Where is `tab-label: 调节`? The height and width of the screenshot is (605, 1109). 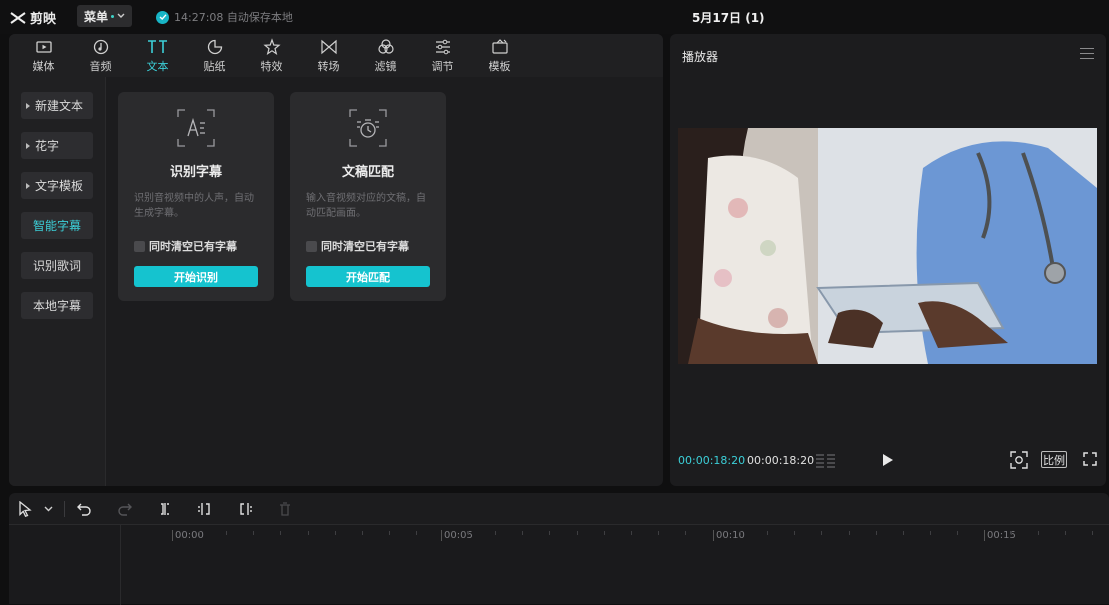 tab-label: 调节 is located at coordinates (442, 66).